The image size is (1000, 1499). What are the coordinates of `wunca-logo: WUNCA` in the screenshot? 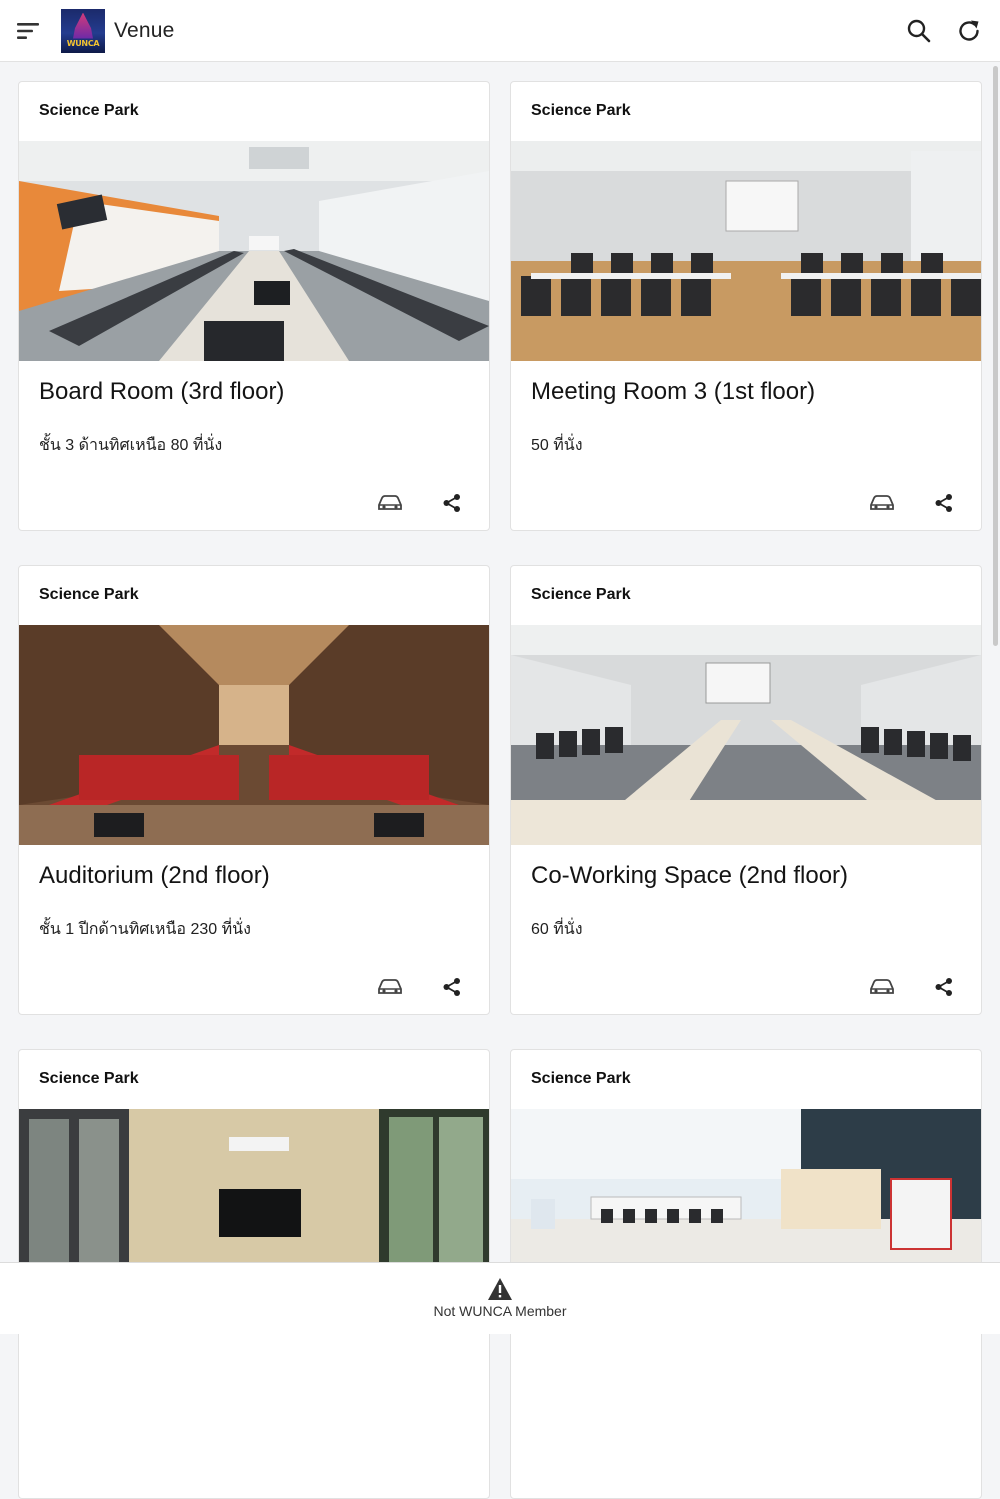 It's located at (83, 30).